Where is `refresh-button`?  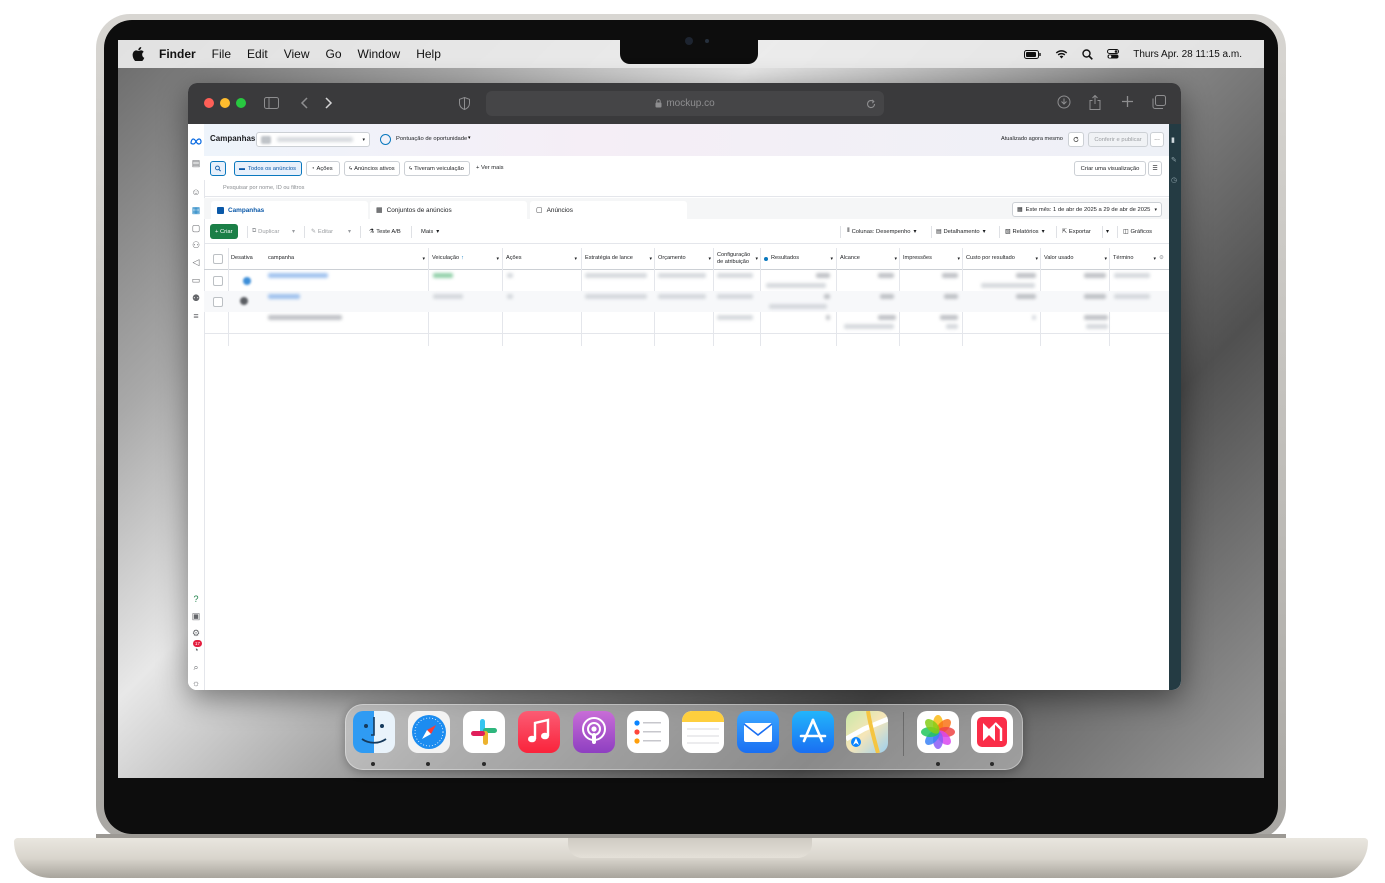
refresh-button is located at coordinates (1076, 139).